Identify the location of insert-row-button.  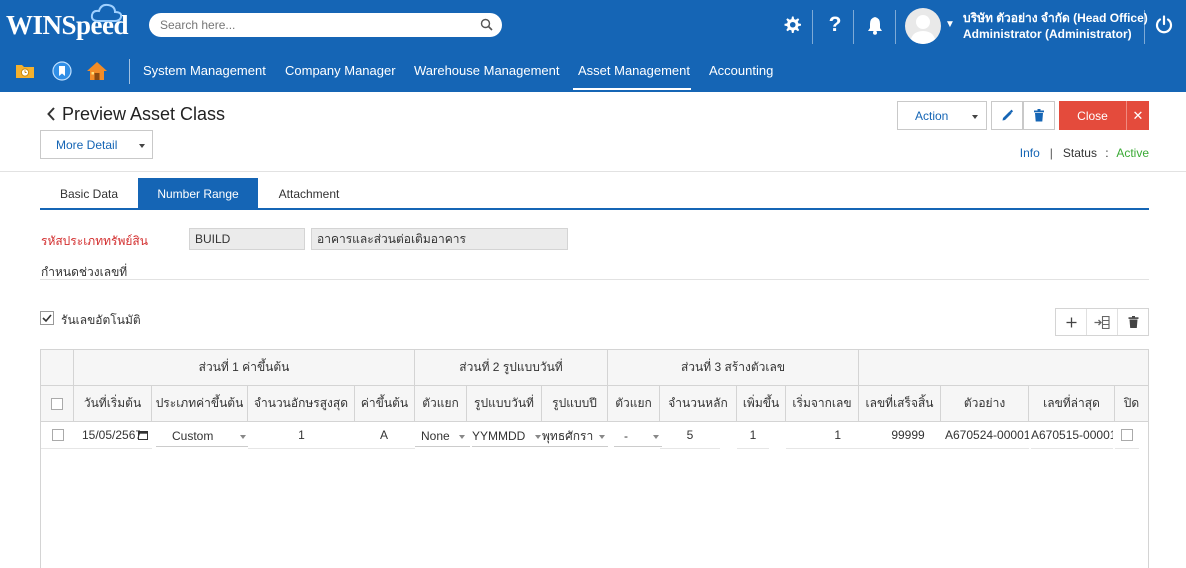
(1102, 322).